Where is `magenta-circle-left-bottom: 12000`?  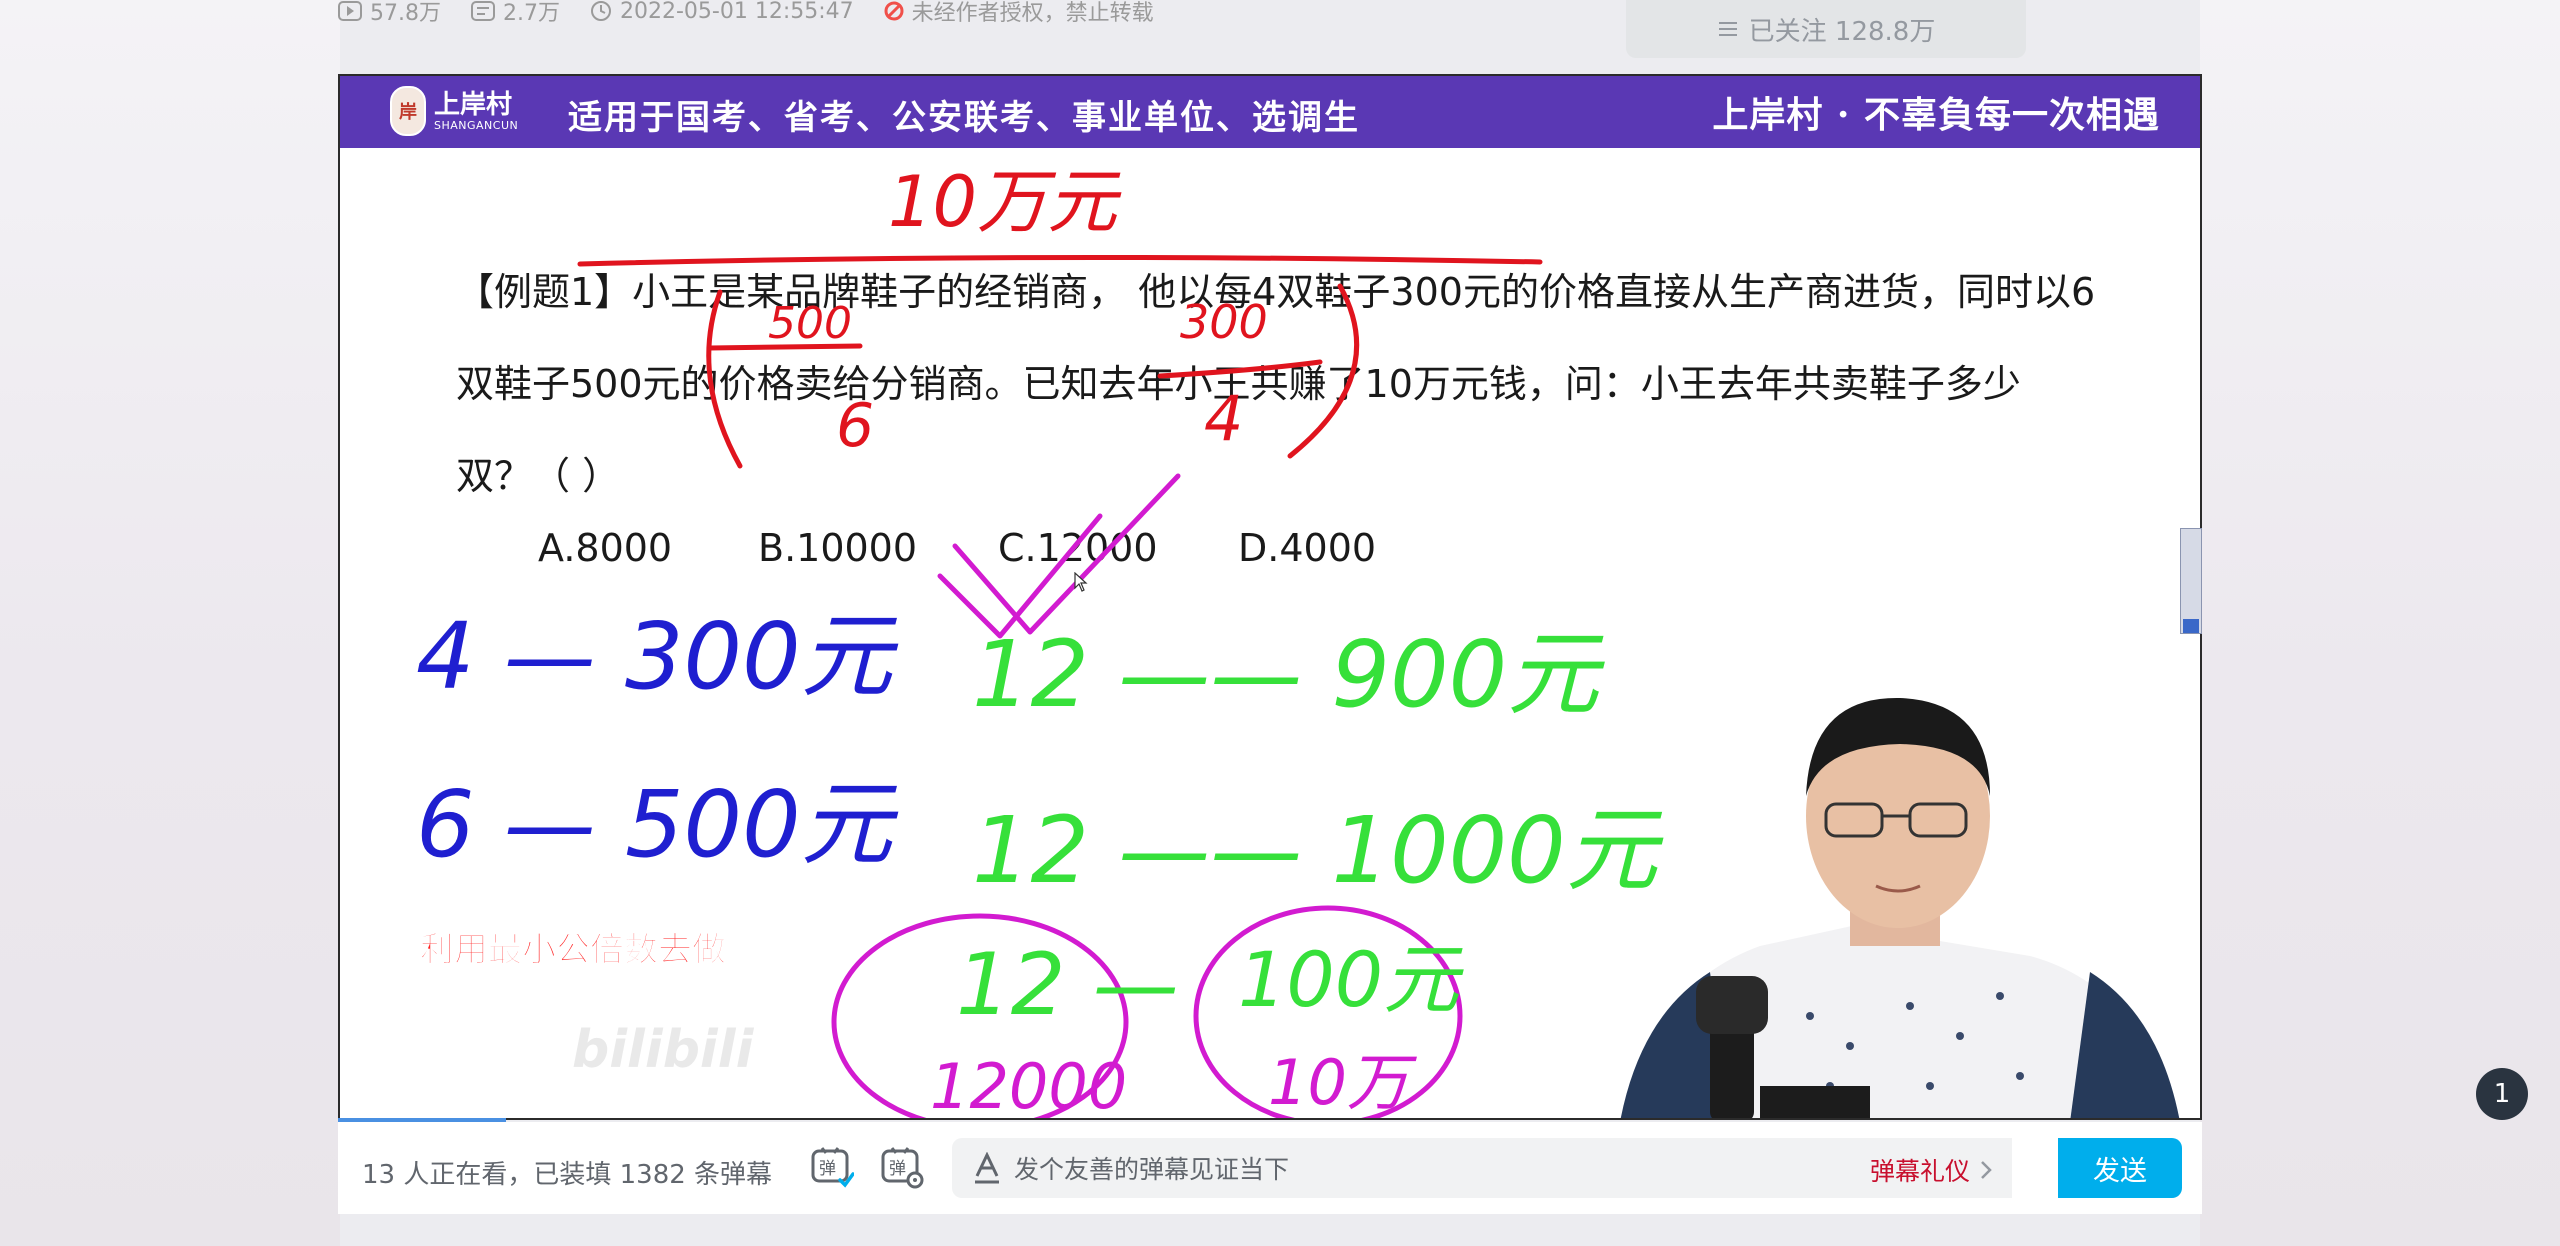
magenta-circle-left-bottom: 12000 is located at coordinates (1028, 1084).